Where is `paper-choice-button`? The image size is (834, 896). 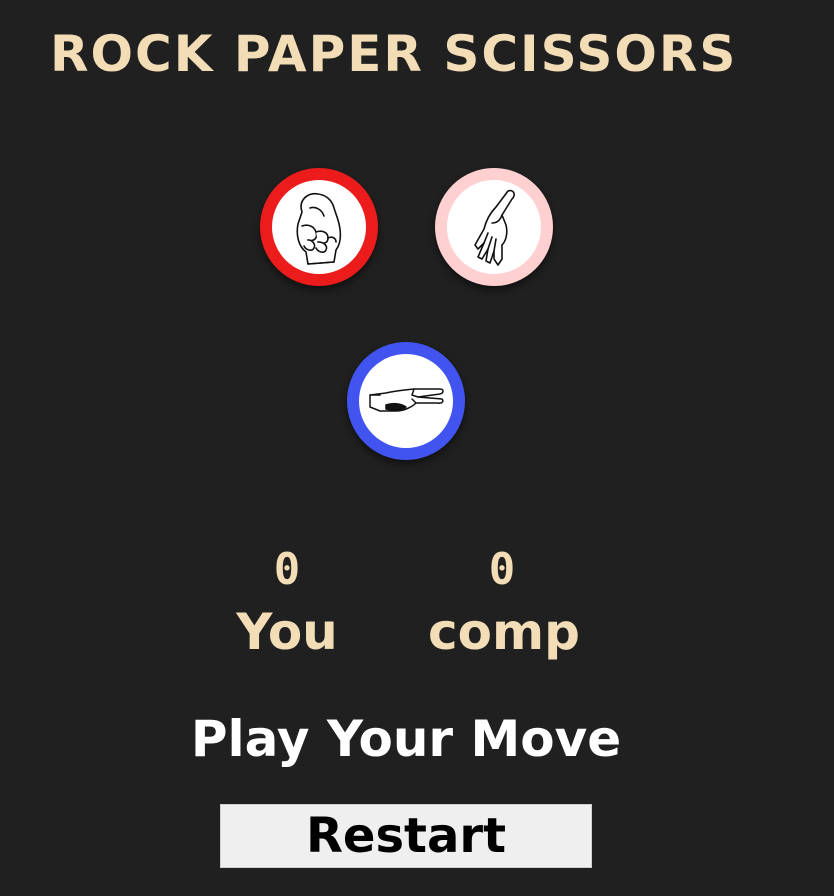
paper-choice-button is located at coordinates (494, 227).